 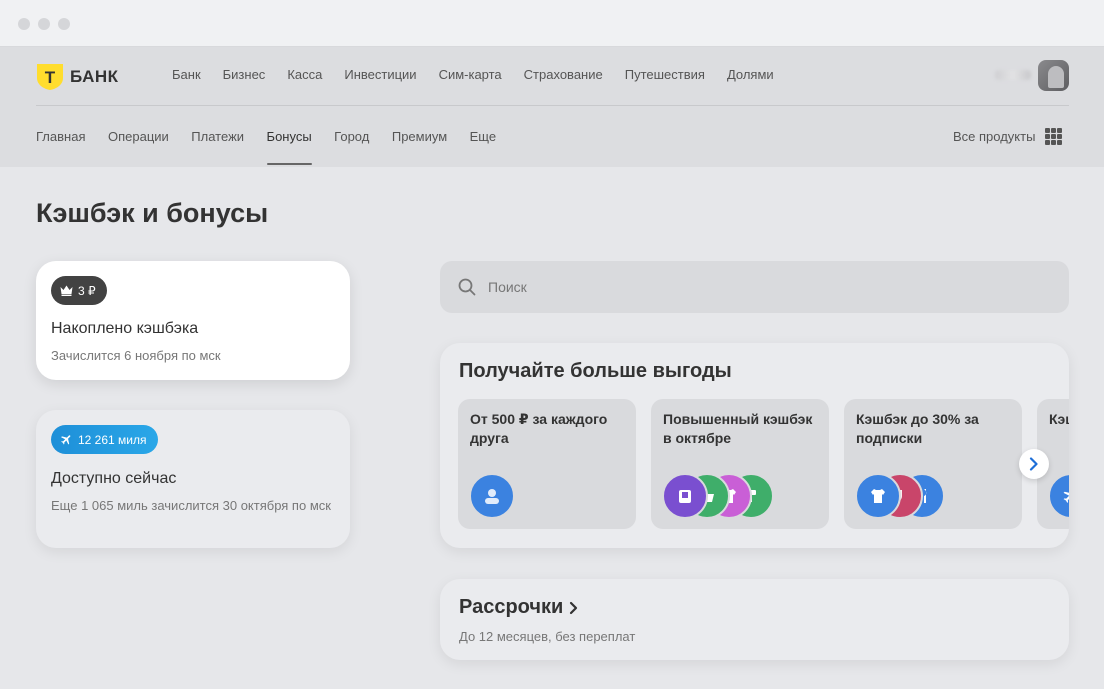 What do you see at coordinates (685, 496) in the screenshot?
I see `shopping-bag-icon` at bounding box center [685, 496].